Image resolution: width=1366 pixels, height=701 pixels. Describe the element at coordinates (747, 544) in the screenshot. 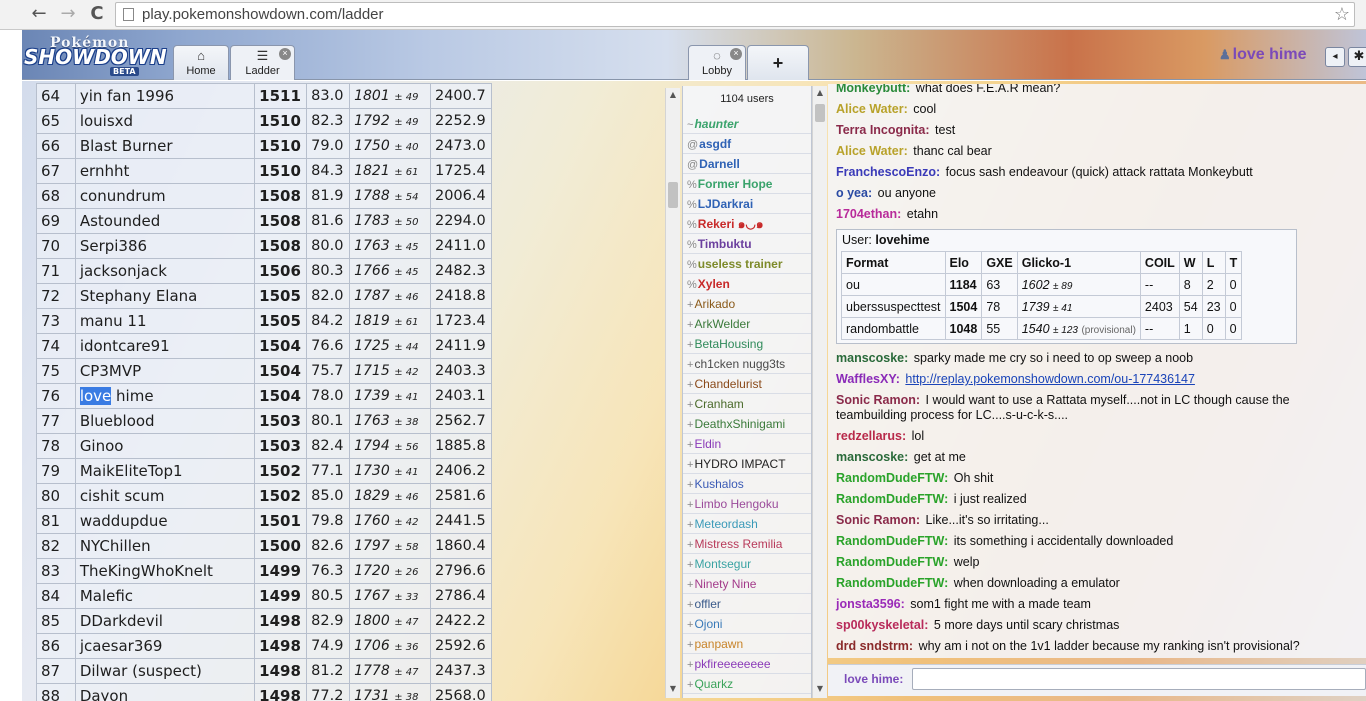

I see `user-list-item: +Mistress Remilia` at that location.